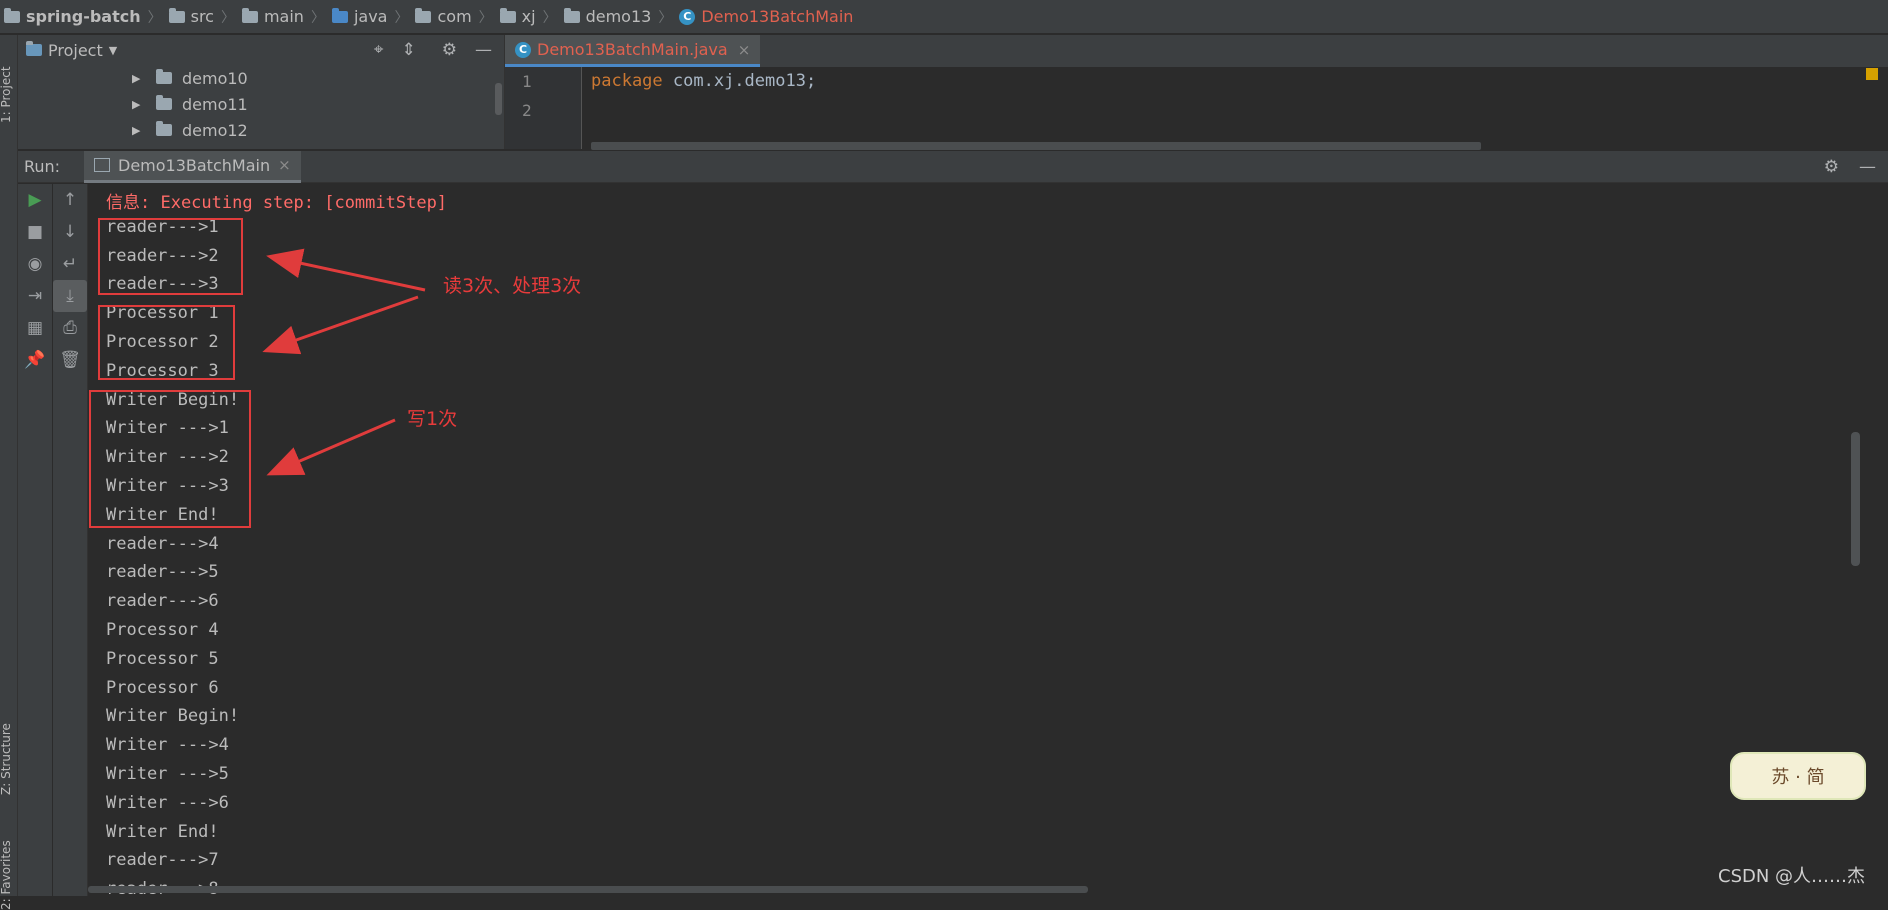 This screenshot has width=1888, height=910. I want to click on arrow-to-reader, so click(346, 270).